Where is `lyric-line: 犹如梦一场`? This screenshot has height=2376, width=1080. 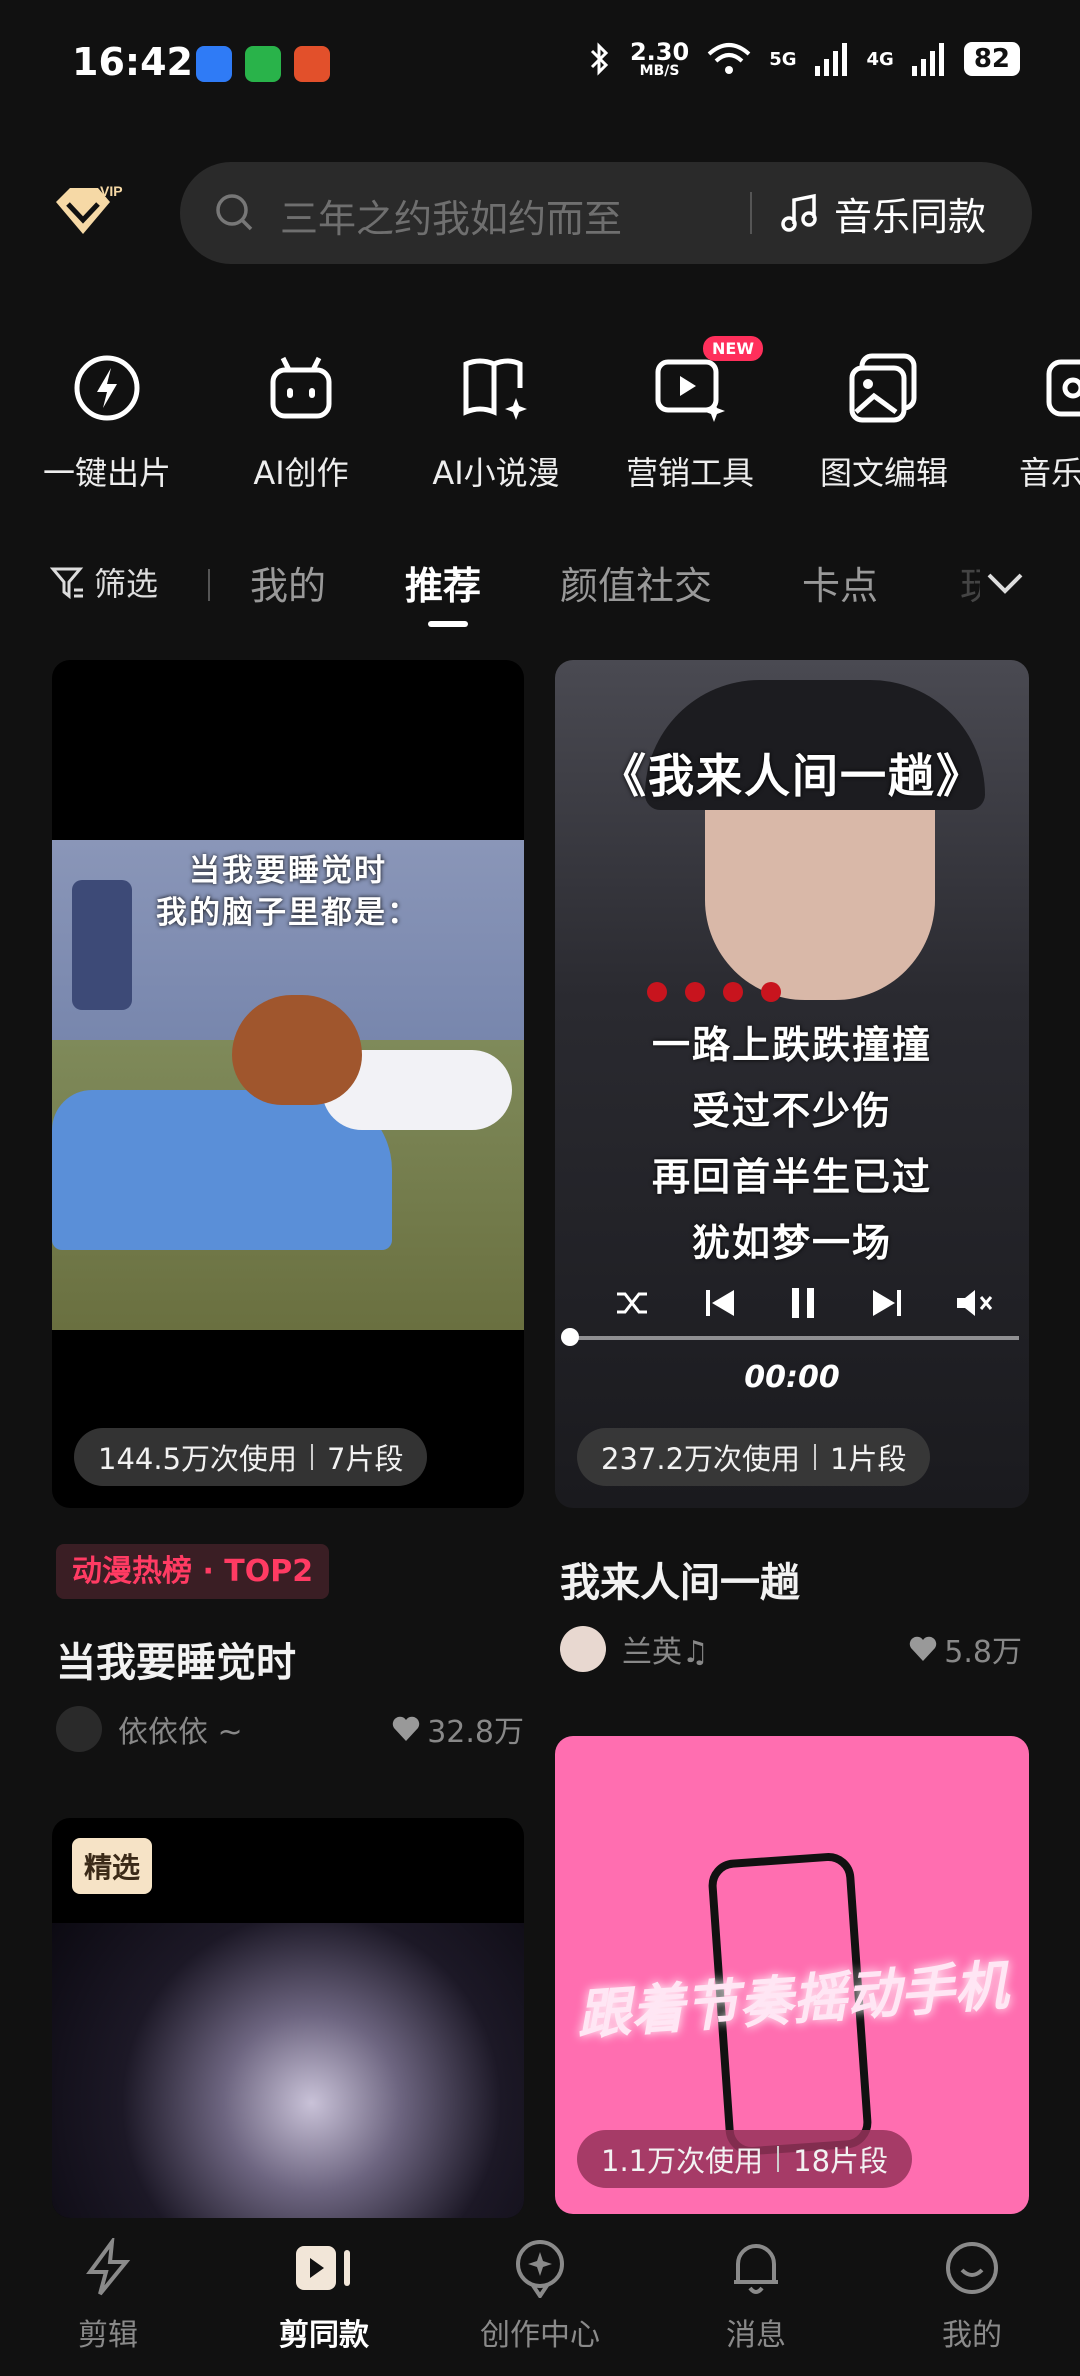 lyric-line: 犹如梦一场 is located at coordinates (791, 1243).